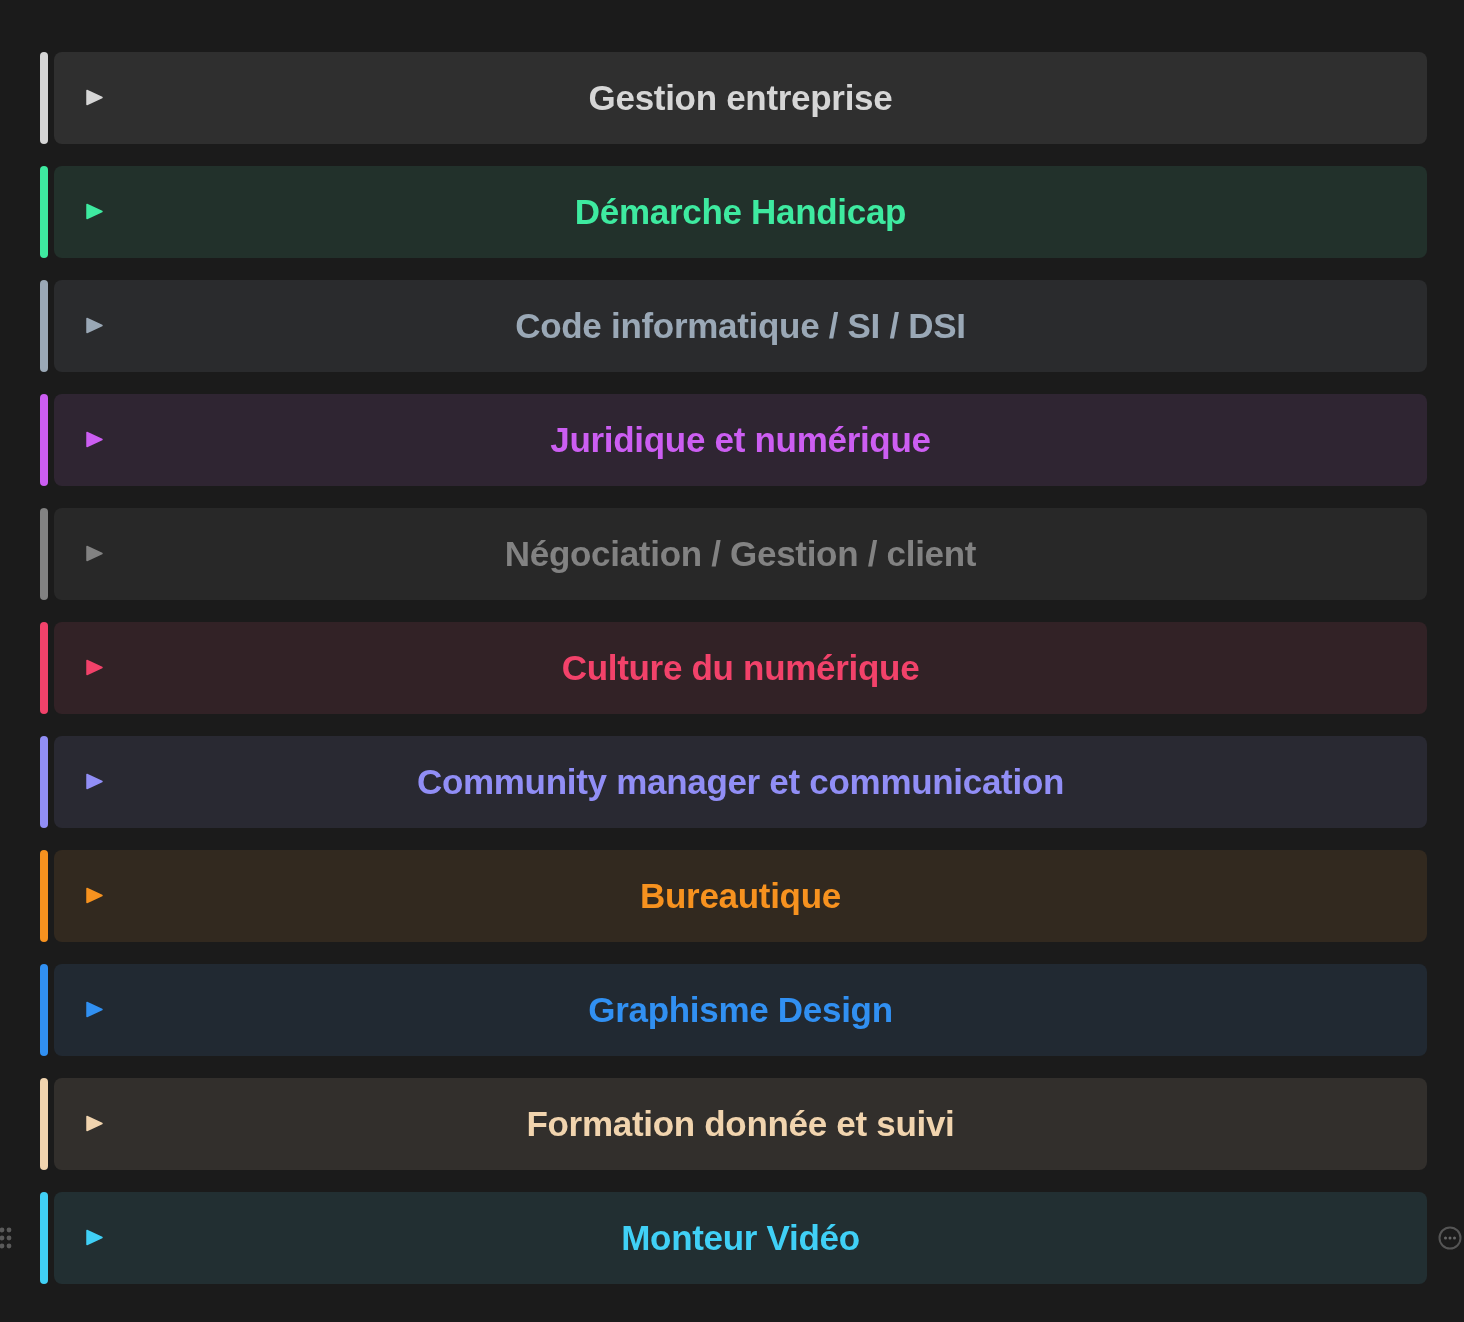  I want to click on toggle-title: Négociation / Gestion / client, so click(740, 554).